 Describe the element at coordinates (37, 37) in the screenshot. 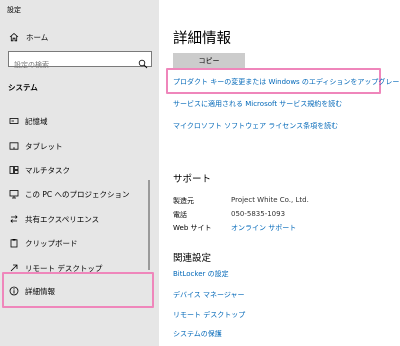

I see `home-label: ホーム` at that location.